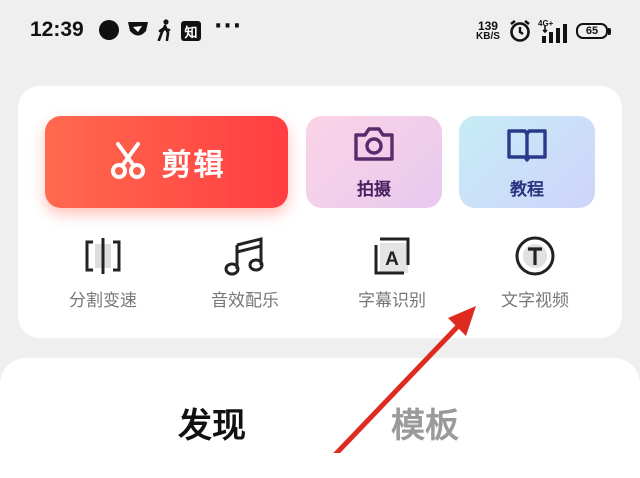 The height and width of the screenshot is (478, 640). What do you see at coordinates (488, 36) in the screenshot?
I see `network-speed-unit: KB/S` at bounding box center [488, 36].